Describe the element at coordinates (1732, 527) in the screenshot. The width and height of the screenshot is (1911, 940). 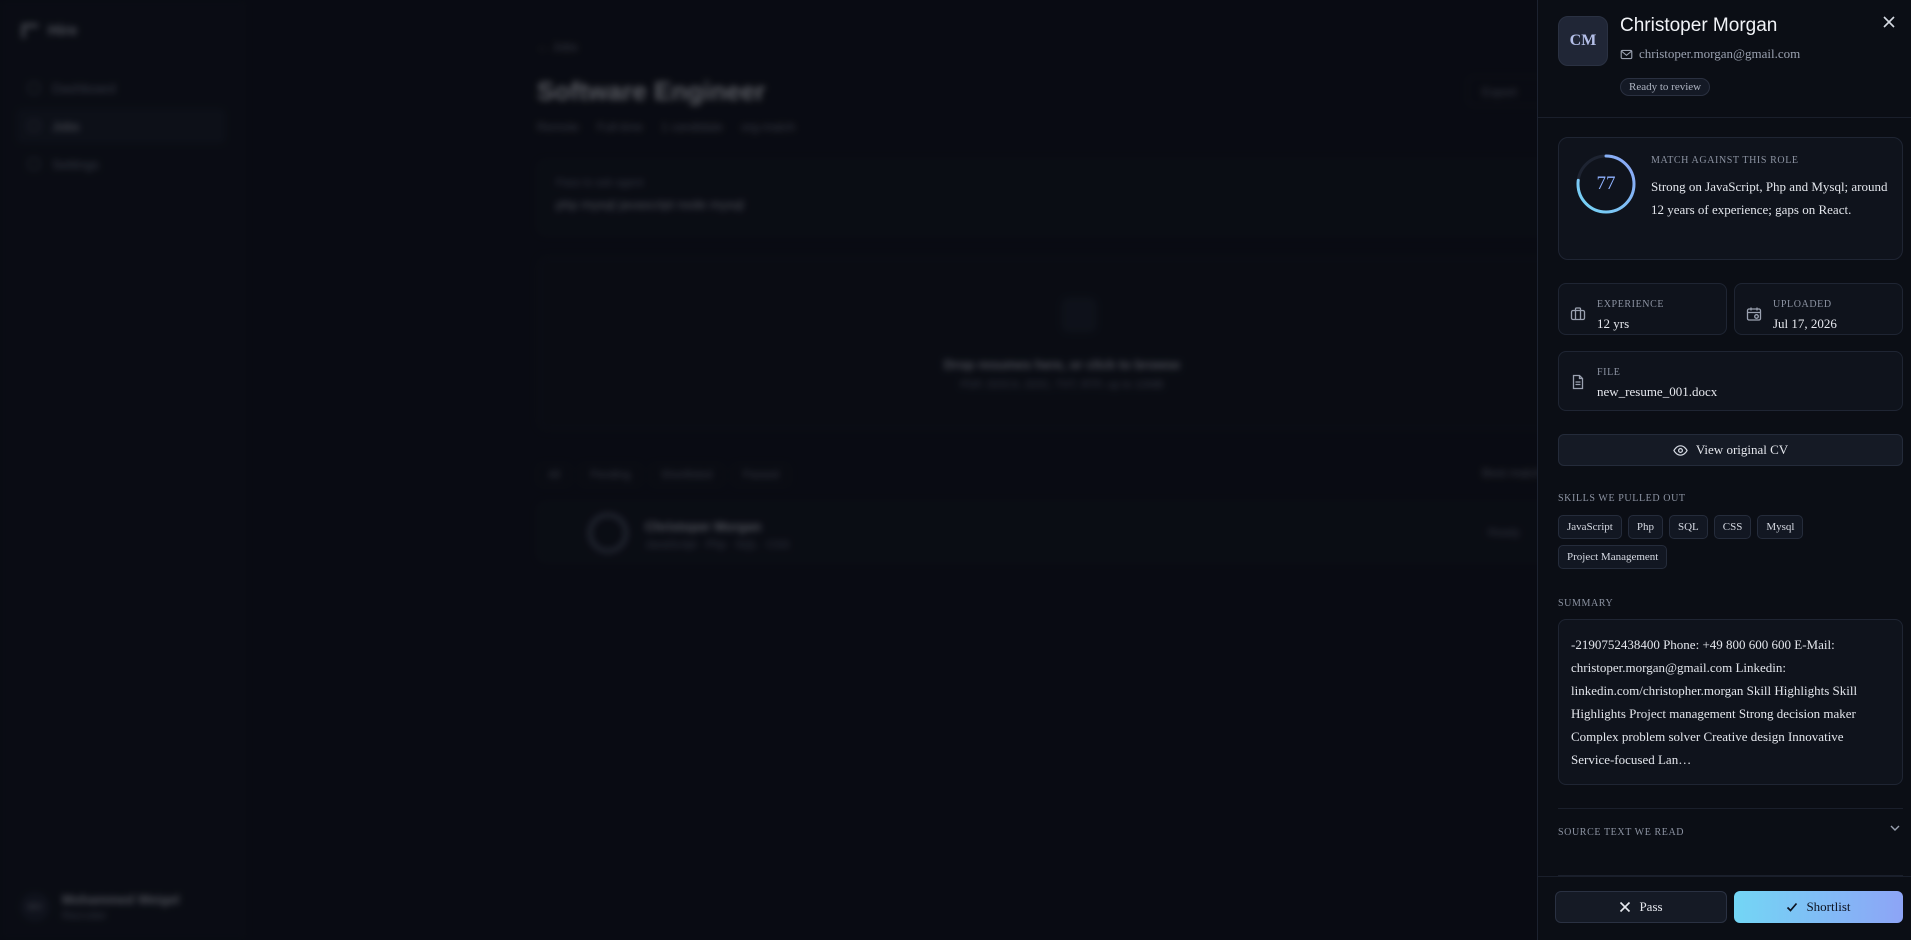
I see `skill-chip: CSS` at that location.